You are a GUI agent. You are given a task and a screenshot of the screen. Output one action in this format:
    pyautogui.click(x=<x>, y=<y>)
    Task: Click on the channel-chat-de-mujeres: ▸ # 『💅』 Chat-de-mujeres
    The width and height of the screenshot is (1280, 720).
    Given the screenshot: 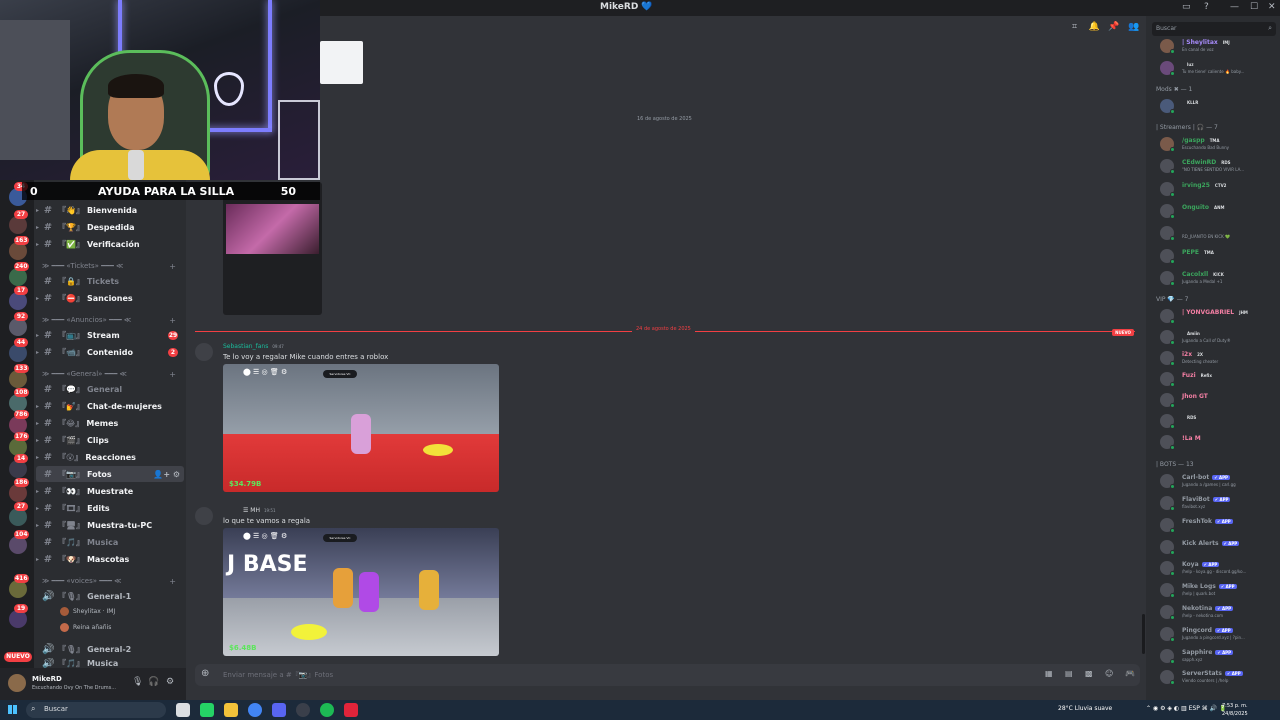 What is the action you would take?
    pyautogui.click(x=110, y=406)
    